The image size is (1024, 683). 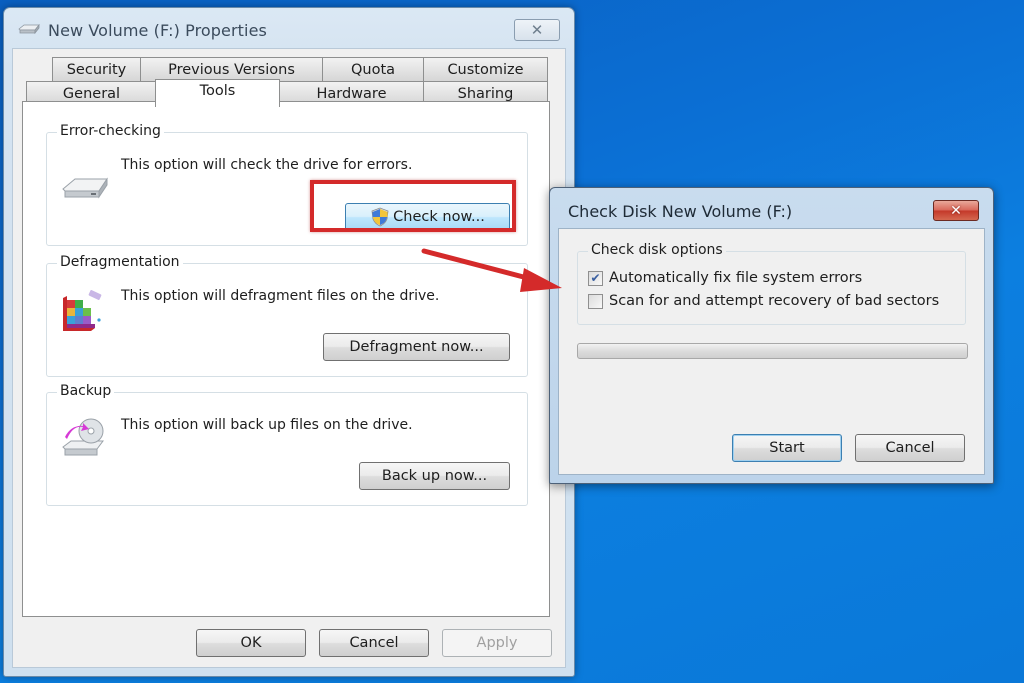 I want to click on defragment-icon, so click(x=82, y=310).